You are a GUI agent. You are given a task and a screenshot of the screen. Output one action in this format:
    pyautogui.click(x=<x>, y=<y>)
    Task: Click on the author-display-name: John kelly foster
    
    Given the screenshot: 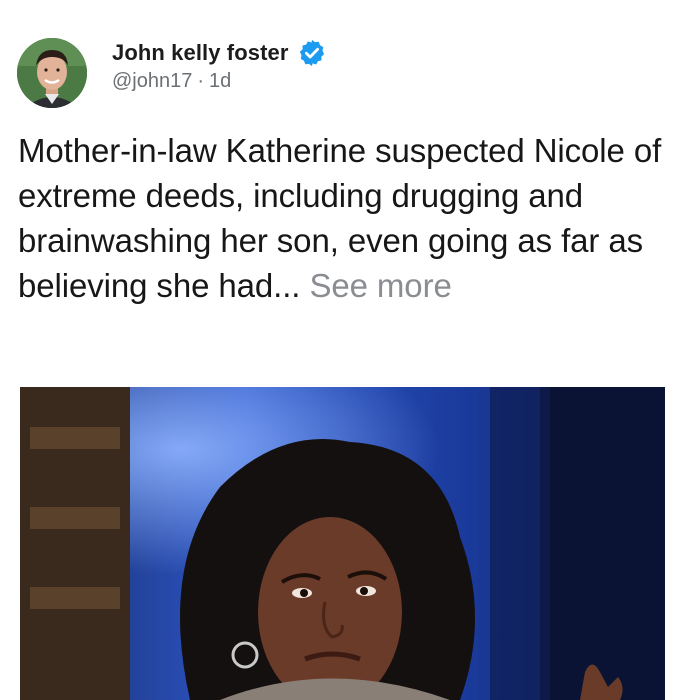 What is the action you would take?
    pyautogui.click(x=200, y=53)
    